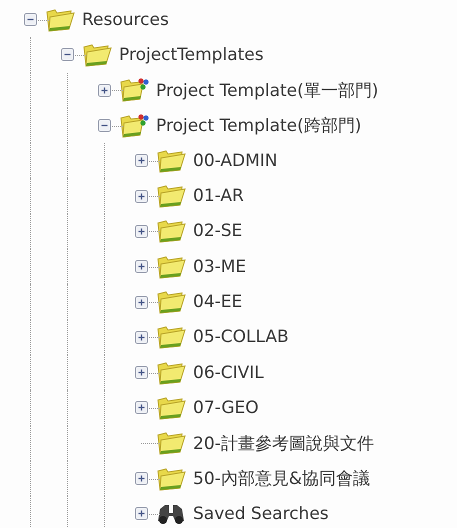 This screenshot has width=457, height=528. What do you see at coordinates (217, 231) in the screenshot?
I see `tree-item-label: 02-SE` at bounding box center [217, 231].